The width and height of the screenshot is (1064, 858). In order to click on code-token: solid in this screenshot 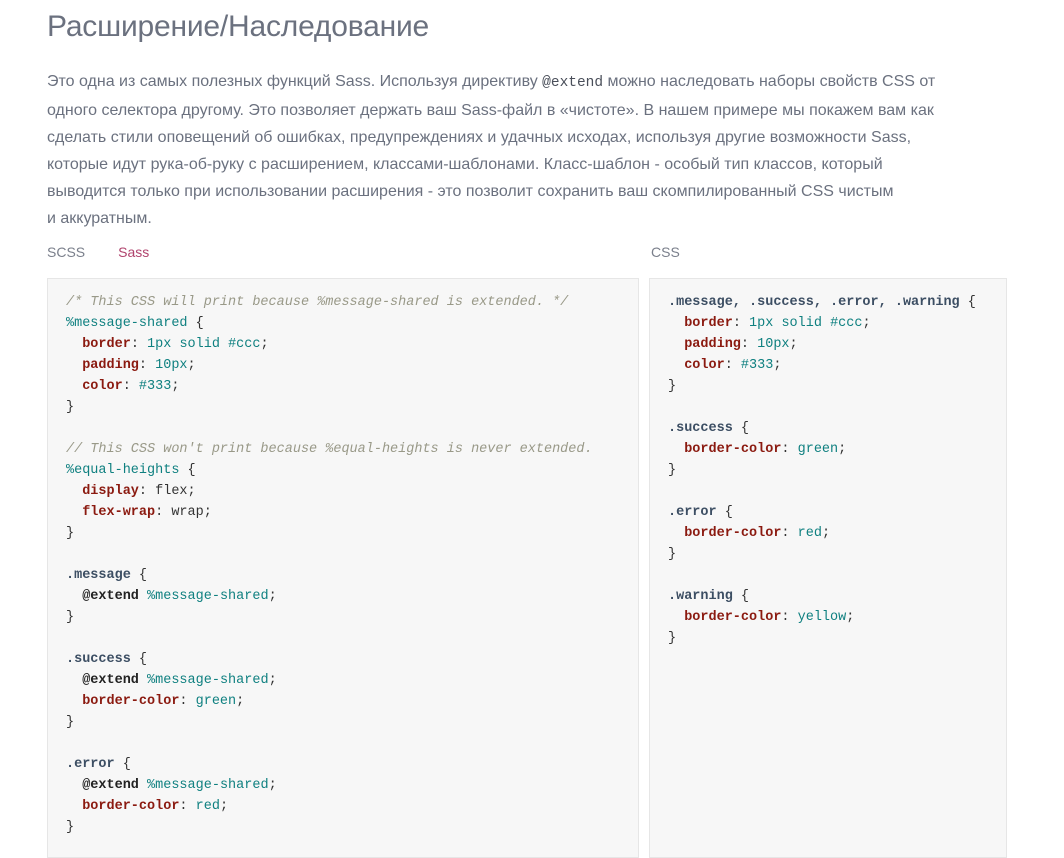, I will do `click(801, 323)`.